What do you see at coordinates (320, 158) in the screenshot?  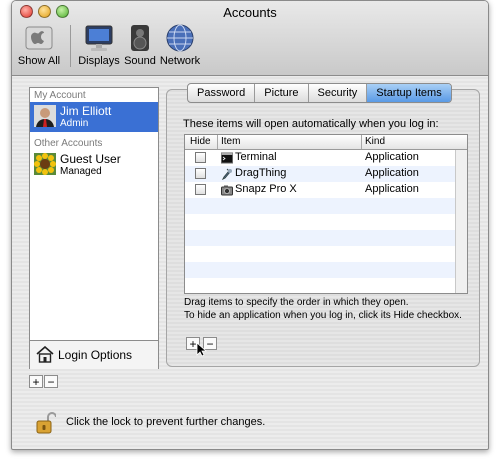 I see `table-row: Terminal Application` at bounding box center [320, 158].